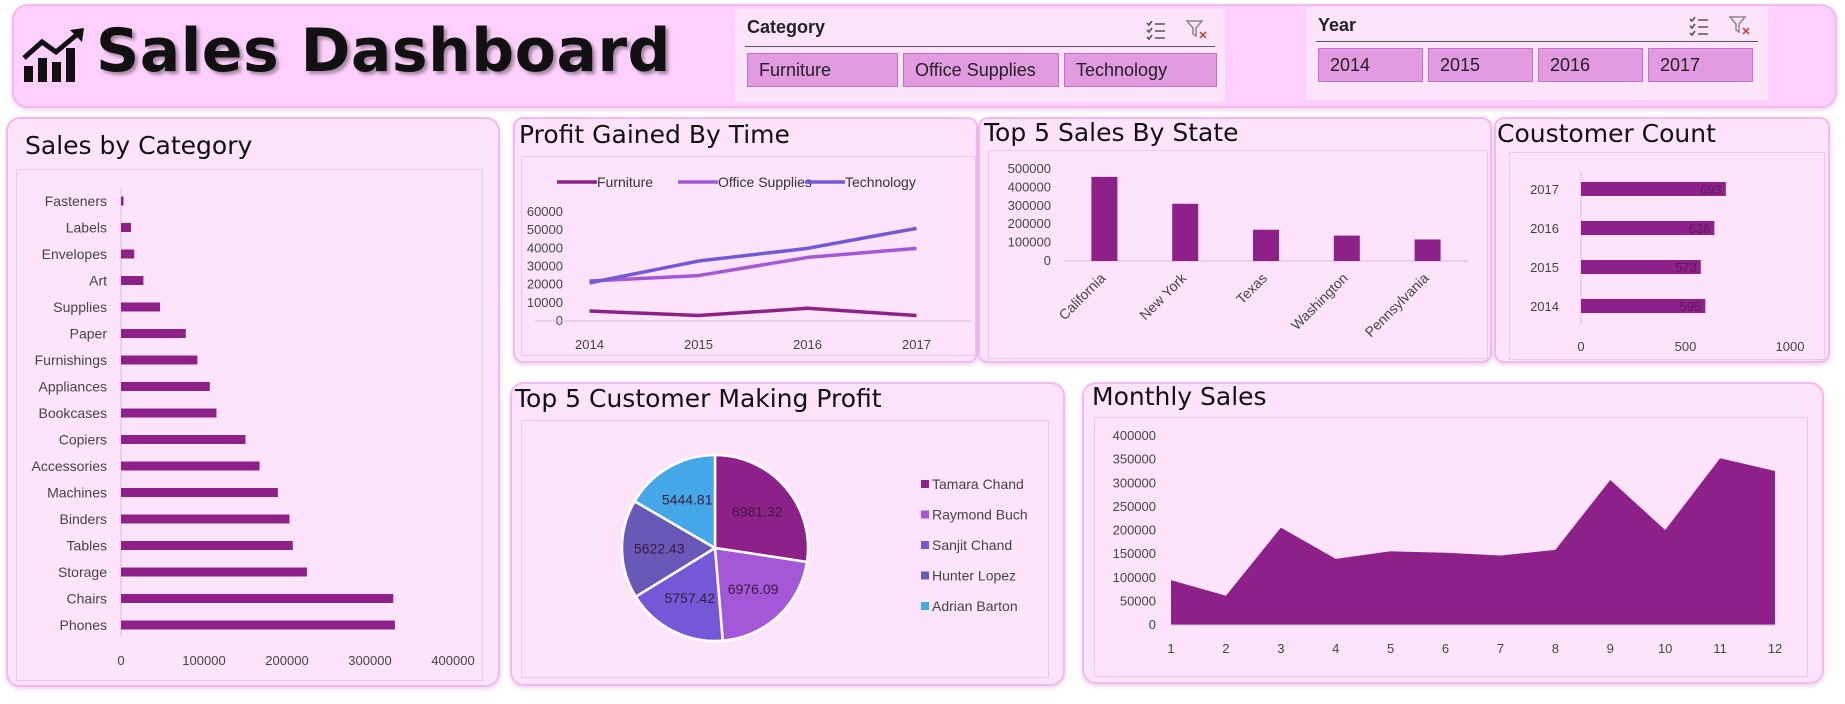 Image resolution: width=1845 pixels, height=704 pixels. What do you see at coordinates (80, 307) in the screenshot?
I see `category-tick-label: Supplies` at bounding box center [80, 307].